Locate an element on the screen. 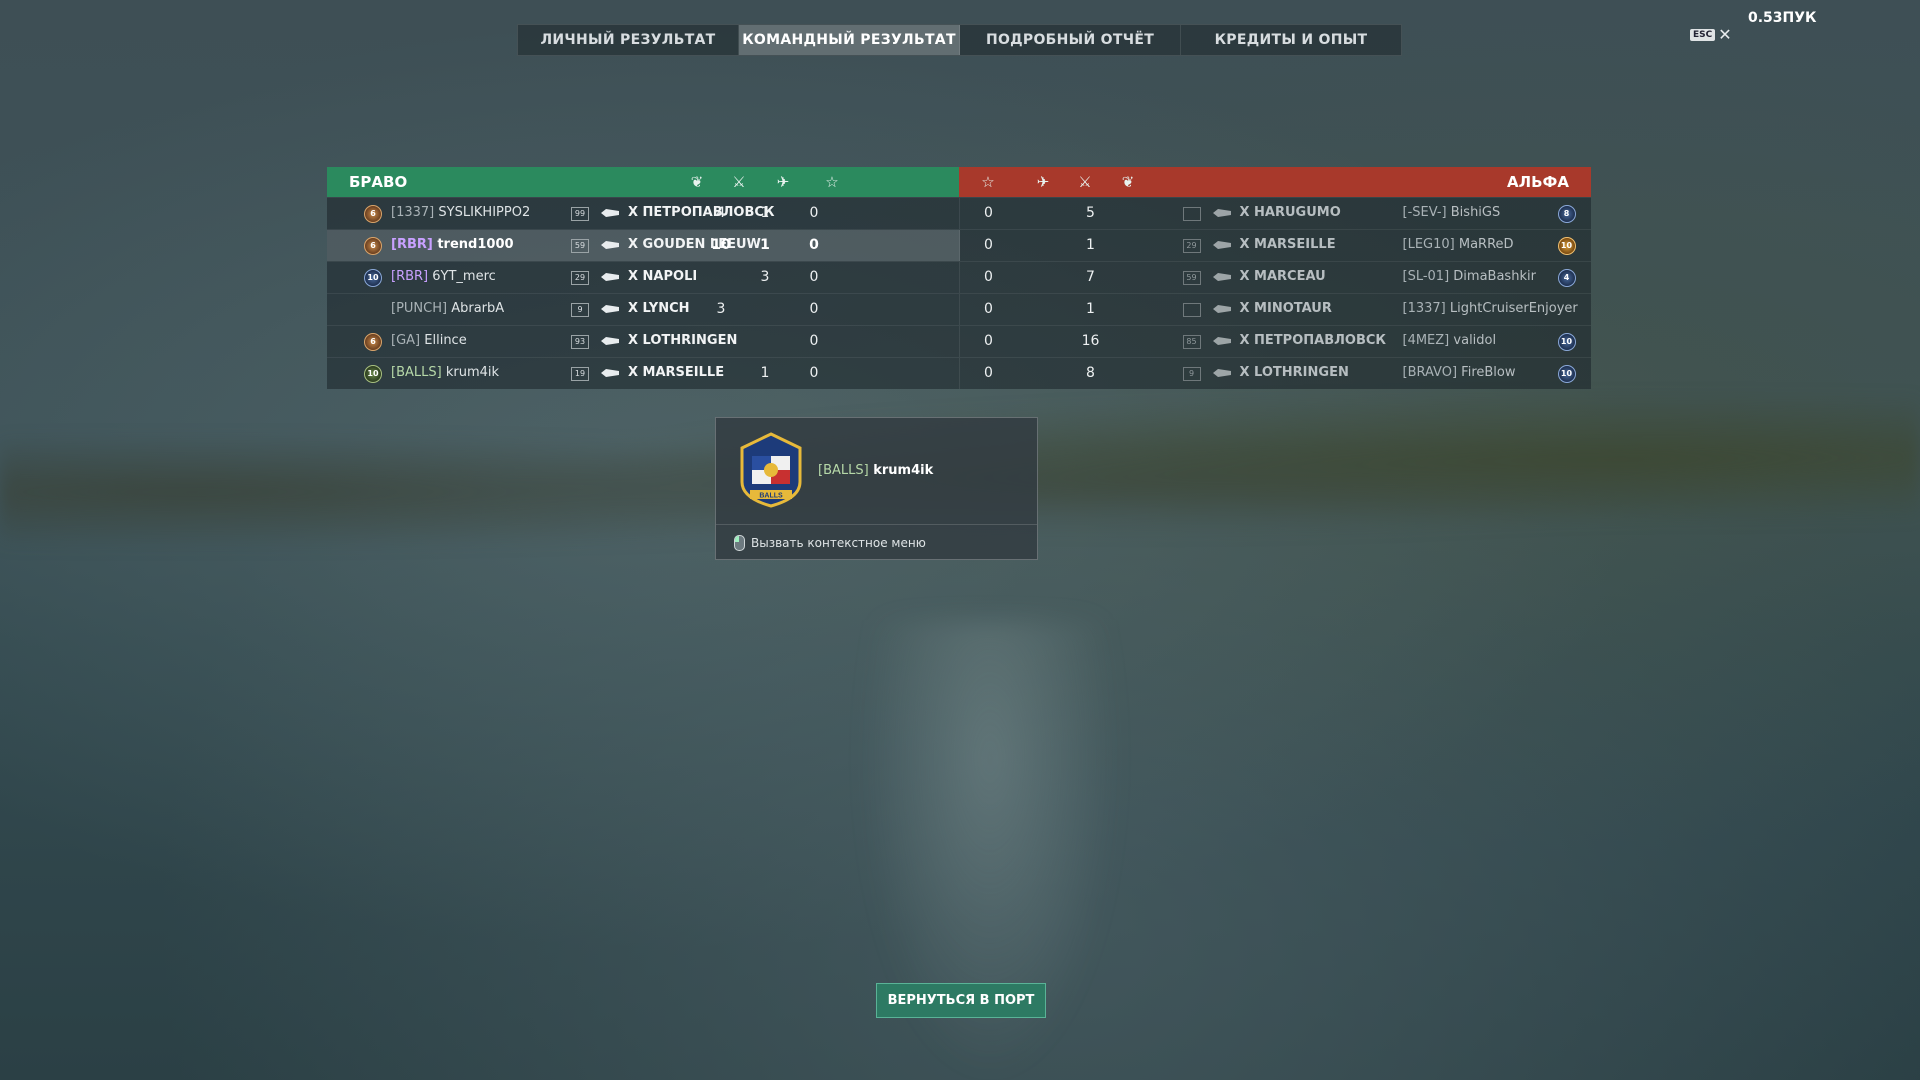 The height and width of the screenshot is (1080, 1920). left-team-player-row: 6 [RBR] trend1000 59 X GOUDEN LEEUW 10 1 0 is located at coordinates (643, 245).